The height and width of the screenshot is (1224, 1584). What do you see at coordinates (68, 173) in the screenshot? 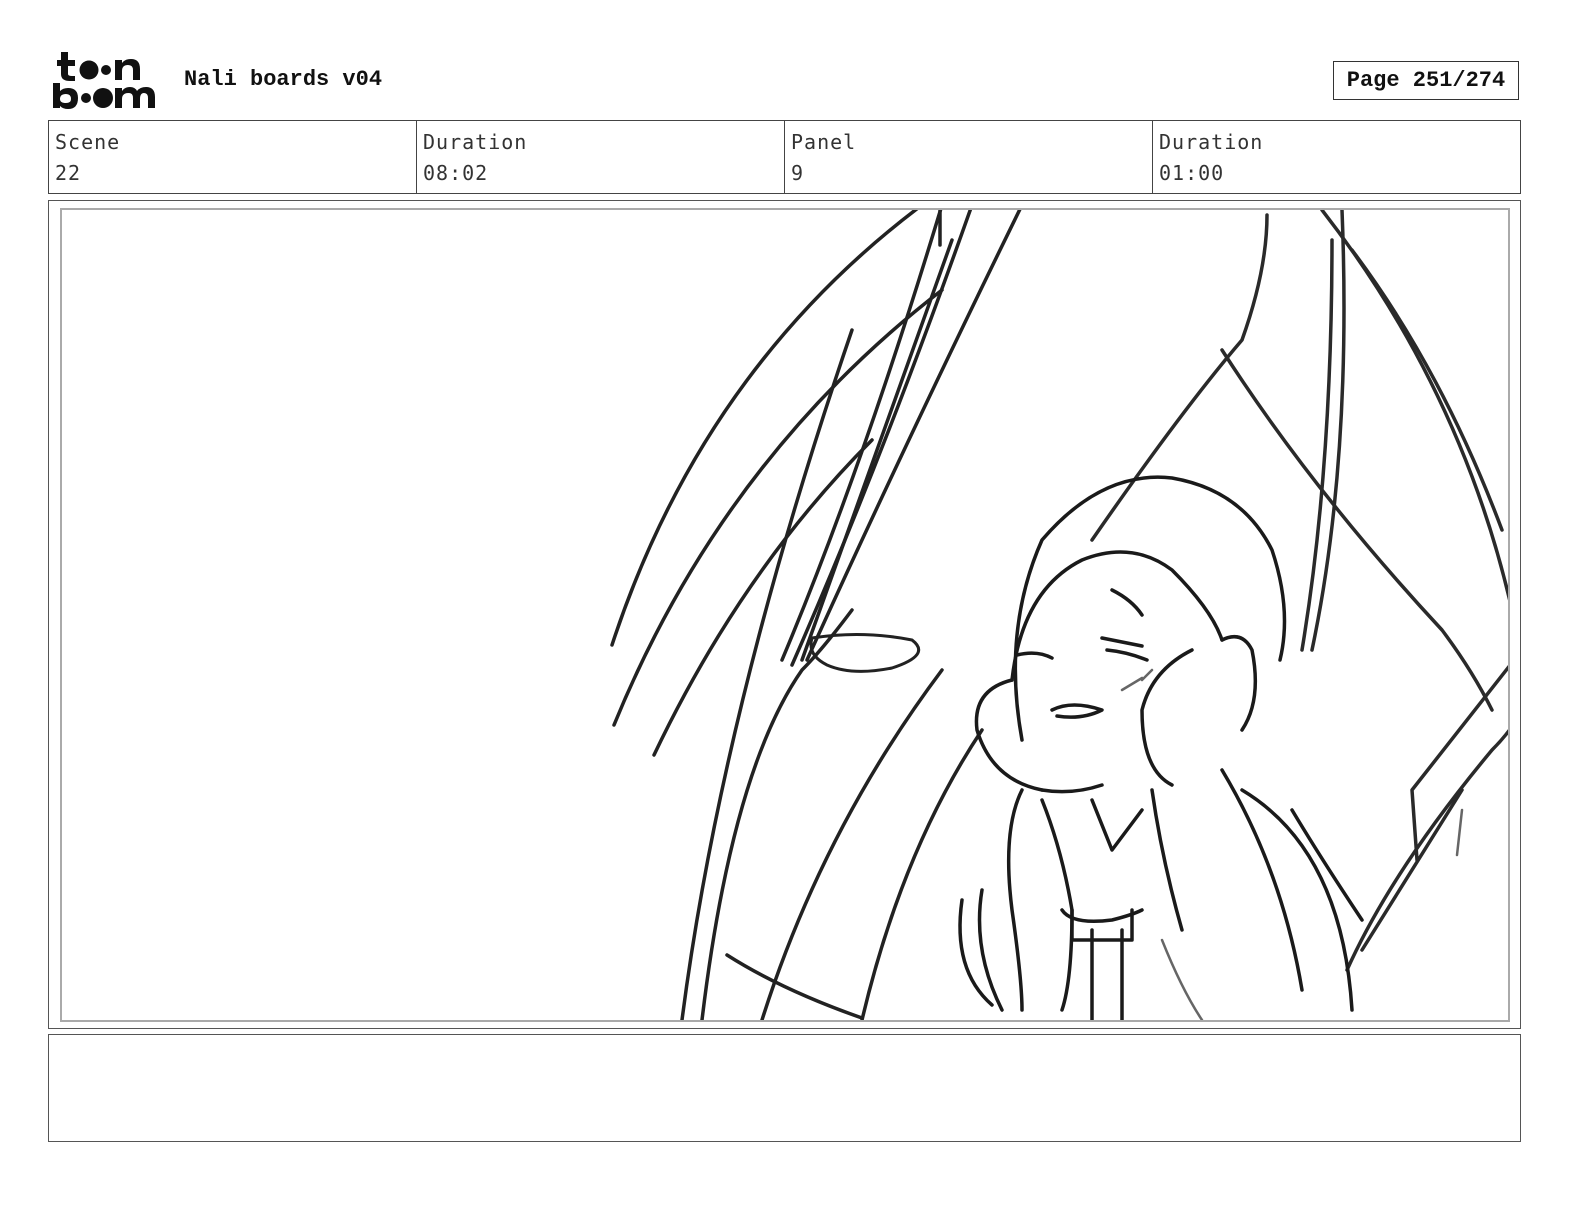
I see `scene-value: 22` at bounding box center [68, 173].